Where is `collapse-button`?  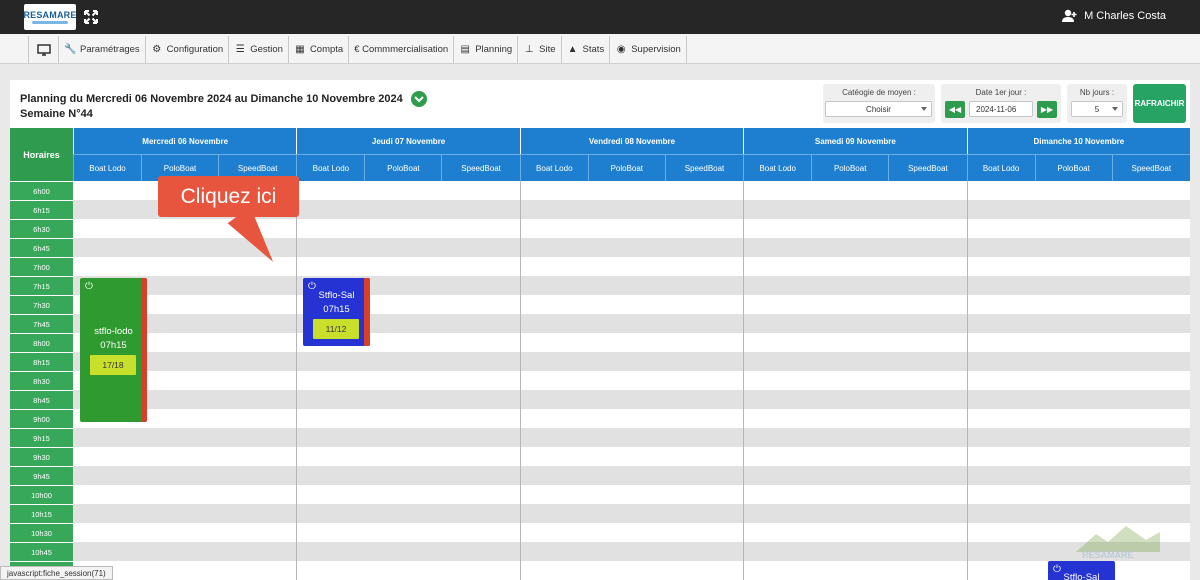
collapse-button is located at coordinates (418, 99).